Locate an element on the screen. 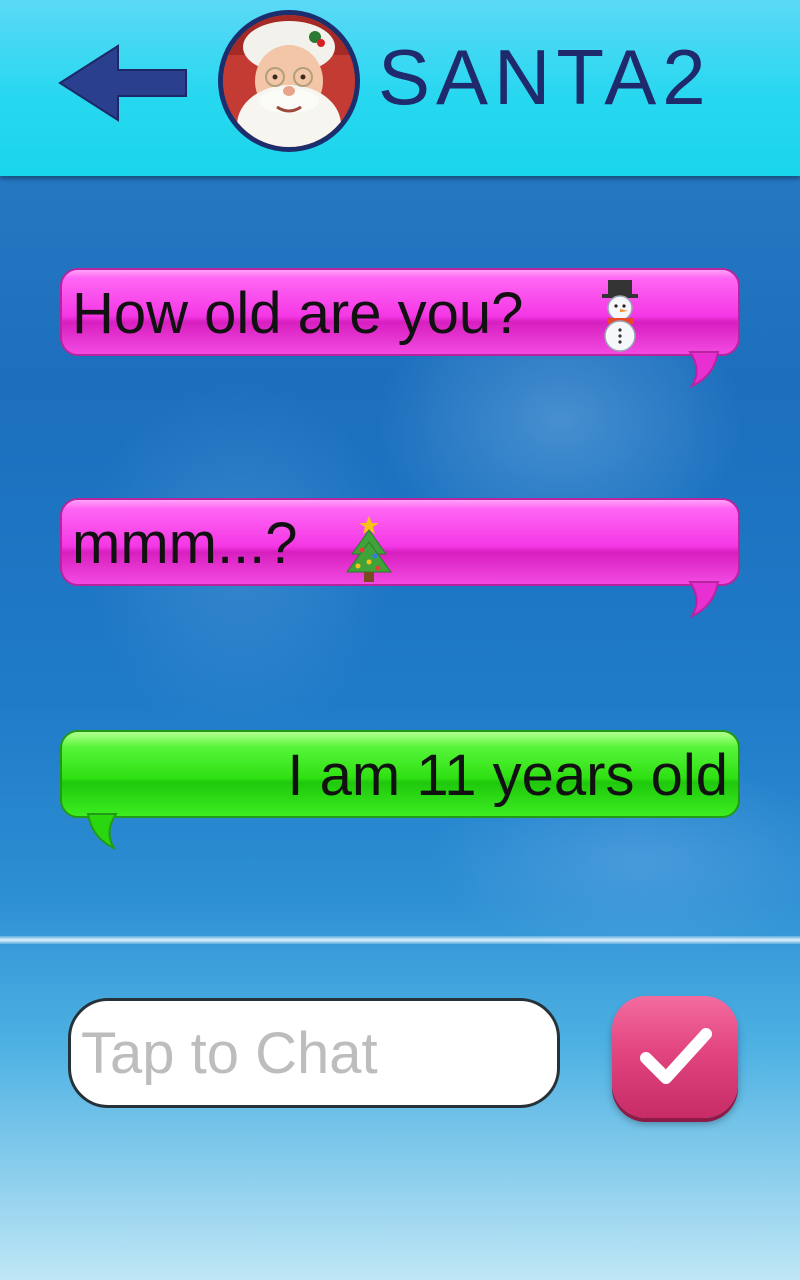 Image resolution: width=800 pixels, height=1280 pixels. send-button is located at coordinates (675, 1057).